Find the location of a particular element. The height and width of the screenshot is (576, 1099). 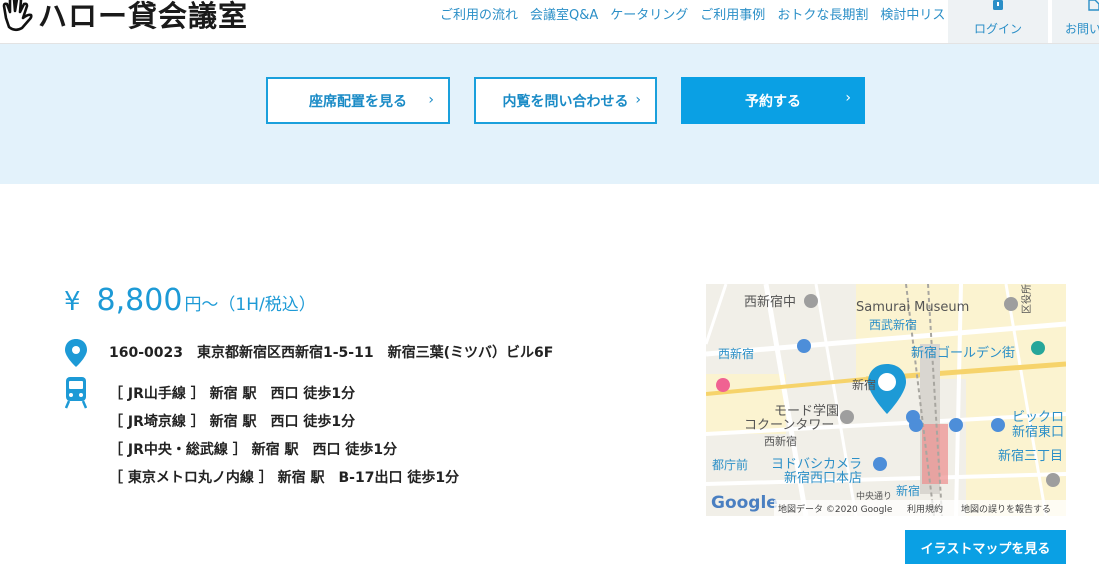

mail-icon is located at coordinates (1093, 5).